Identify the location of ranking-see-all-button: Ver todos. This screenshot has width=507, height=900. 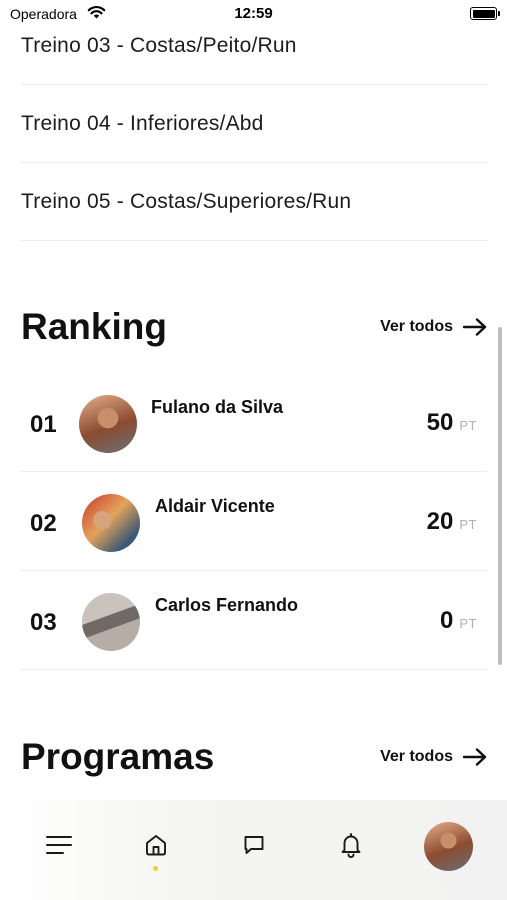
(433, 327).